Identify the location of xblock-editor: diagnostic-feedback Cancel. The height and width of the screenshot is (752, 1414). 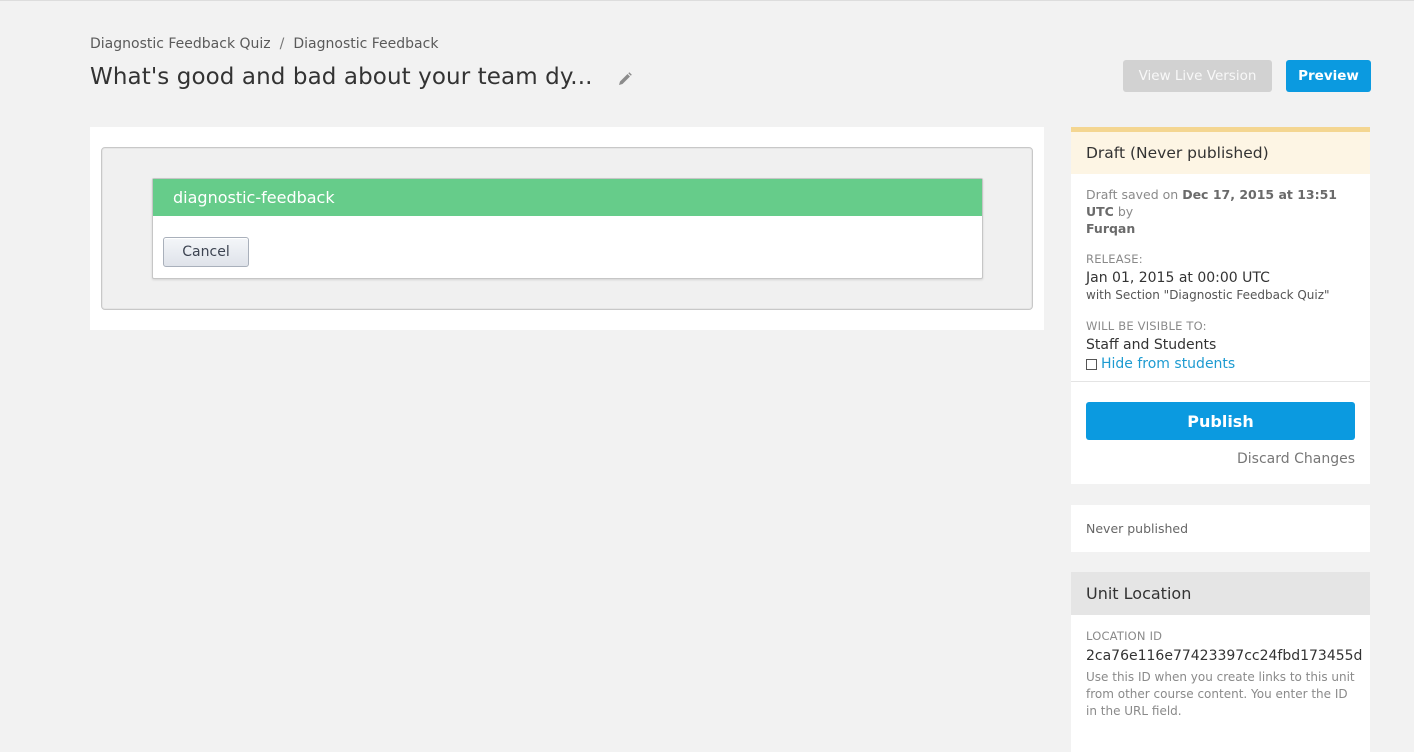
(567, 228).